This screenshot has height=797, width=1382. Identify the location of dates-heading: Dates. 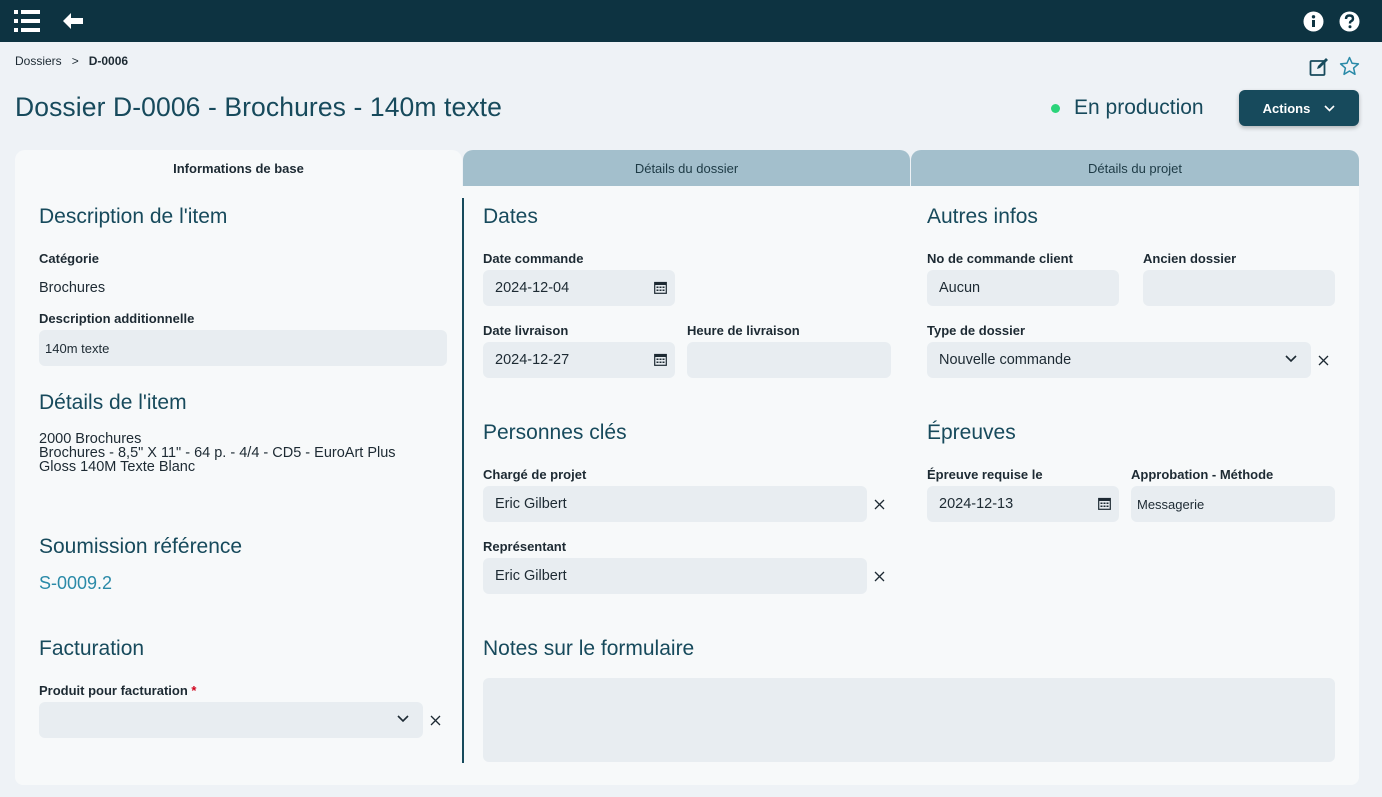
(510, 216).